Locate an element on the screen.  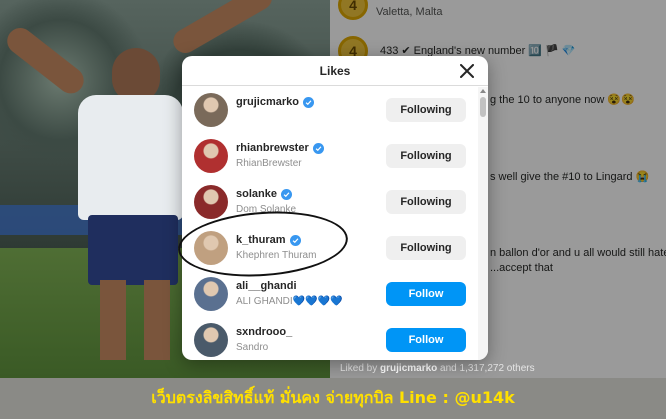
username: ali__ghandi is located at coordinates (266, 286).